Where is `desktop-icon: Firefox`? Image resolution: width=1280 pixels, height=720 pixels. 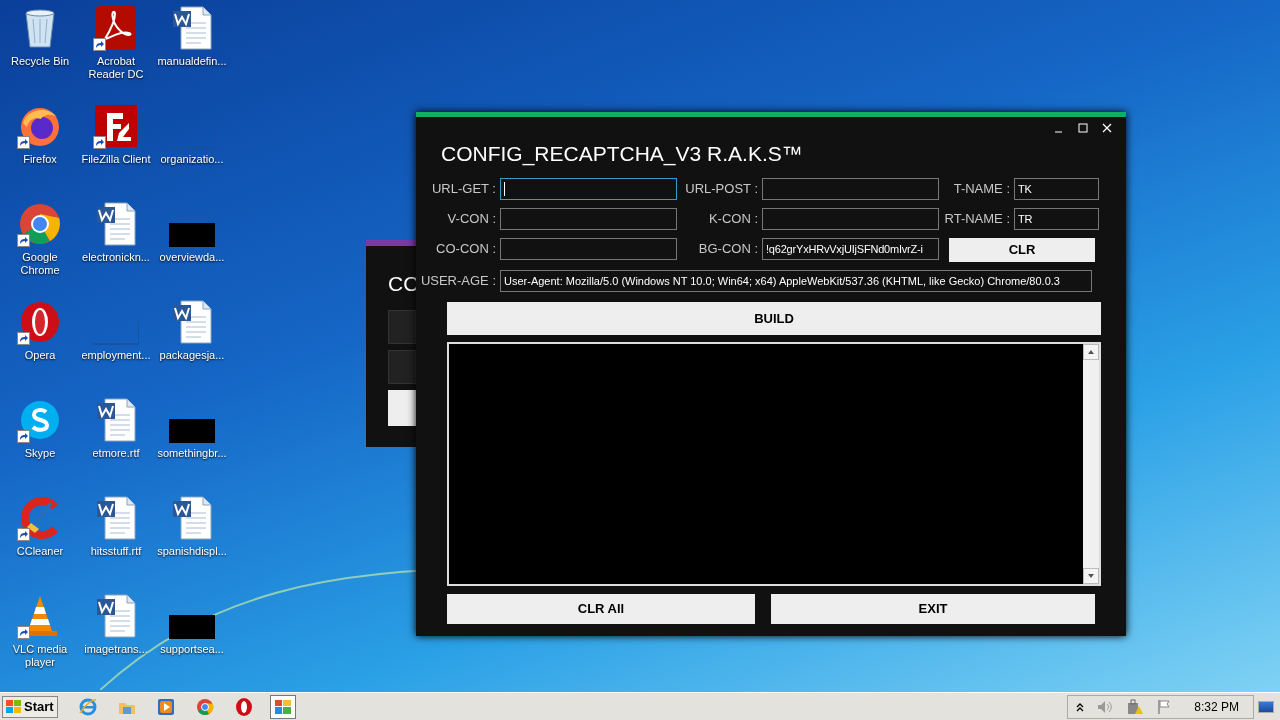 desktop-icon: Firefox is located at coordinates (40, 152).